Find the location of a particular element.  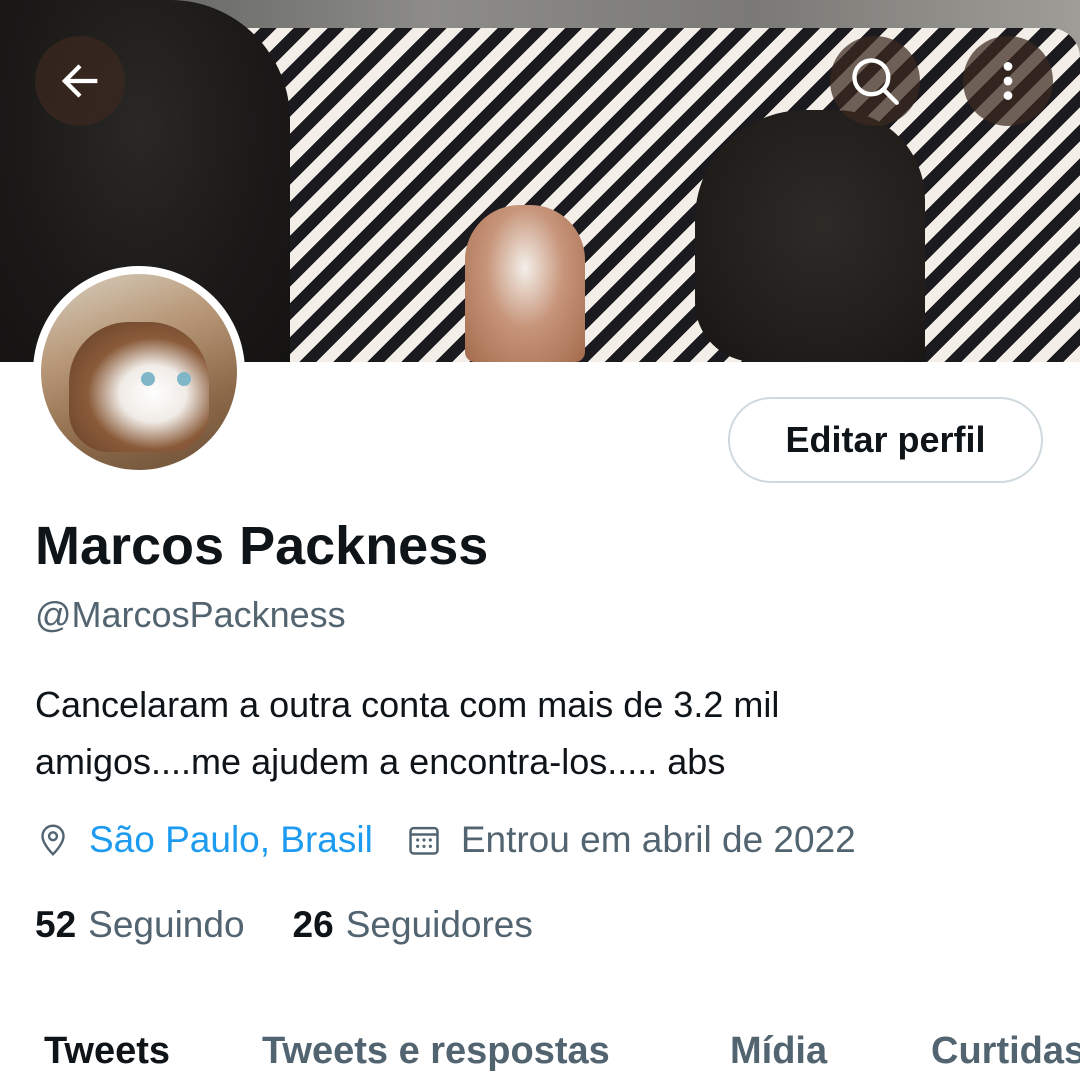

avatar is located at coordinates (139, 372).